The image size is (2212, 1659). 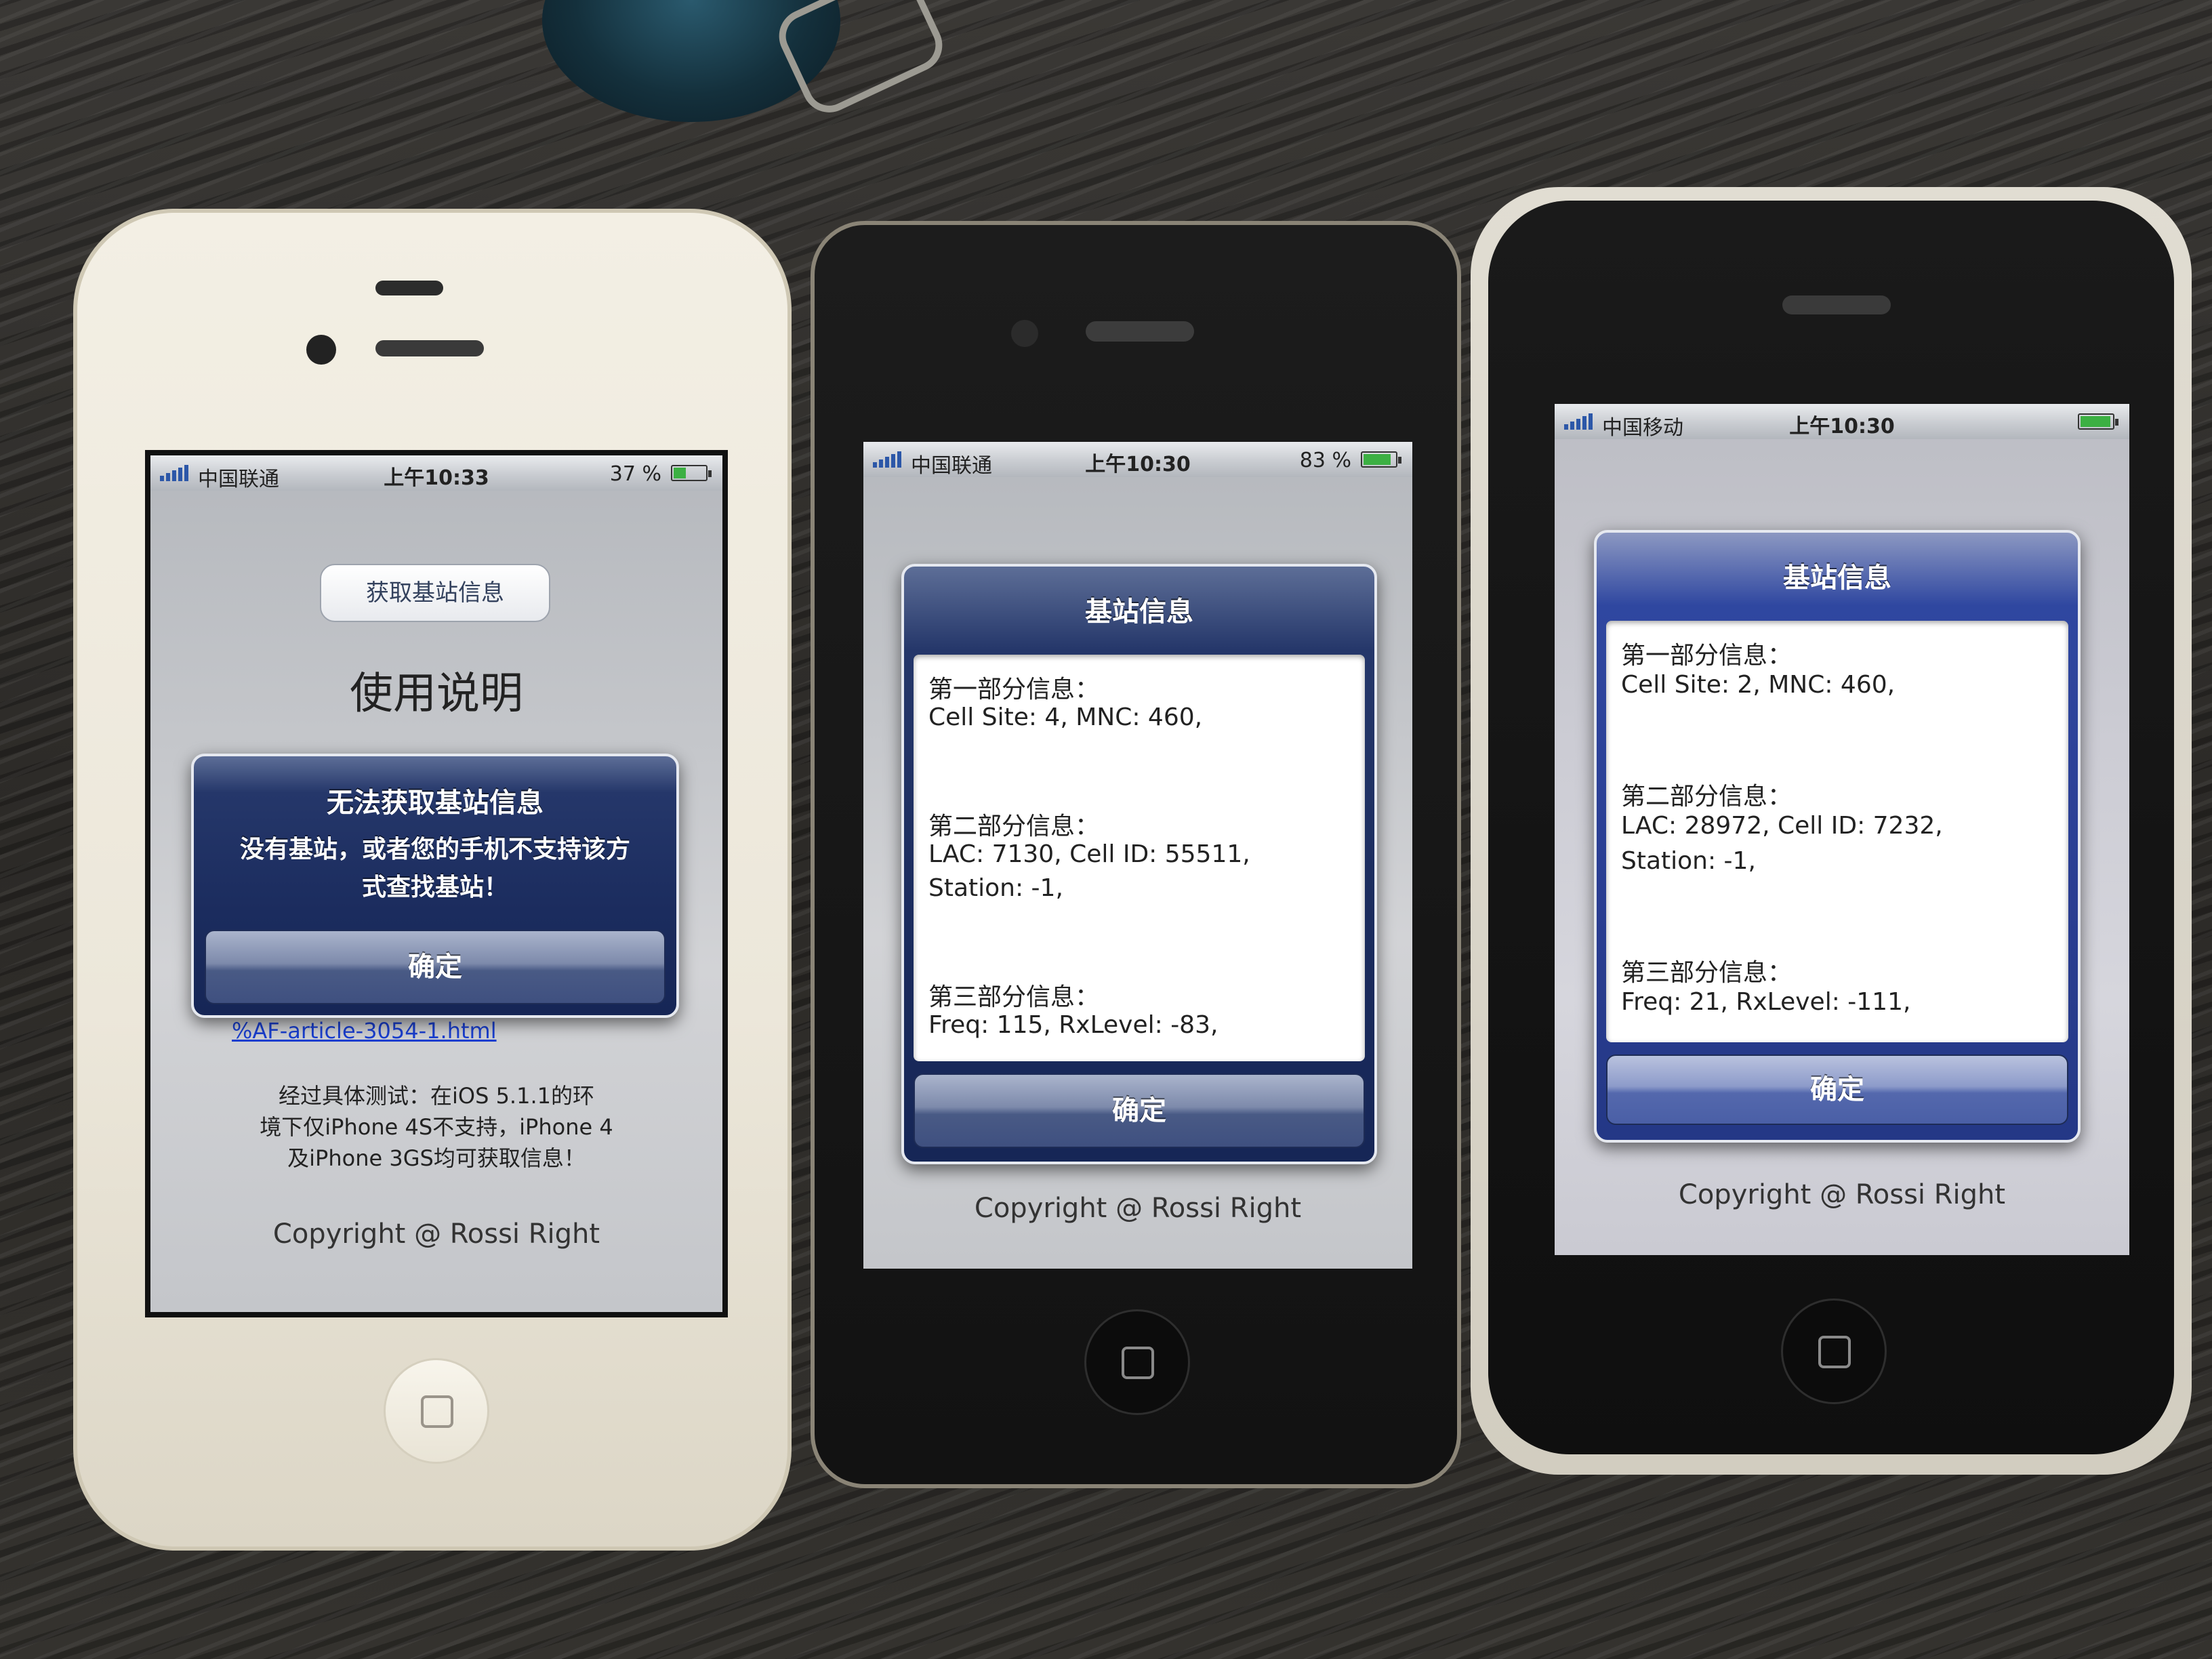 What do you see at coordinates (365, 1031) in the screenshot?
I see `article-link: %AF-article-3054-1.html` at bounding box center [365, 1031].